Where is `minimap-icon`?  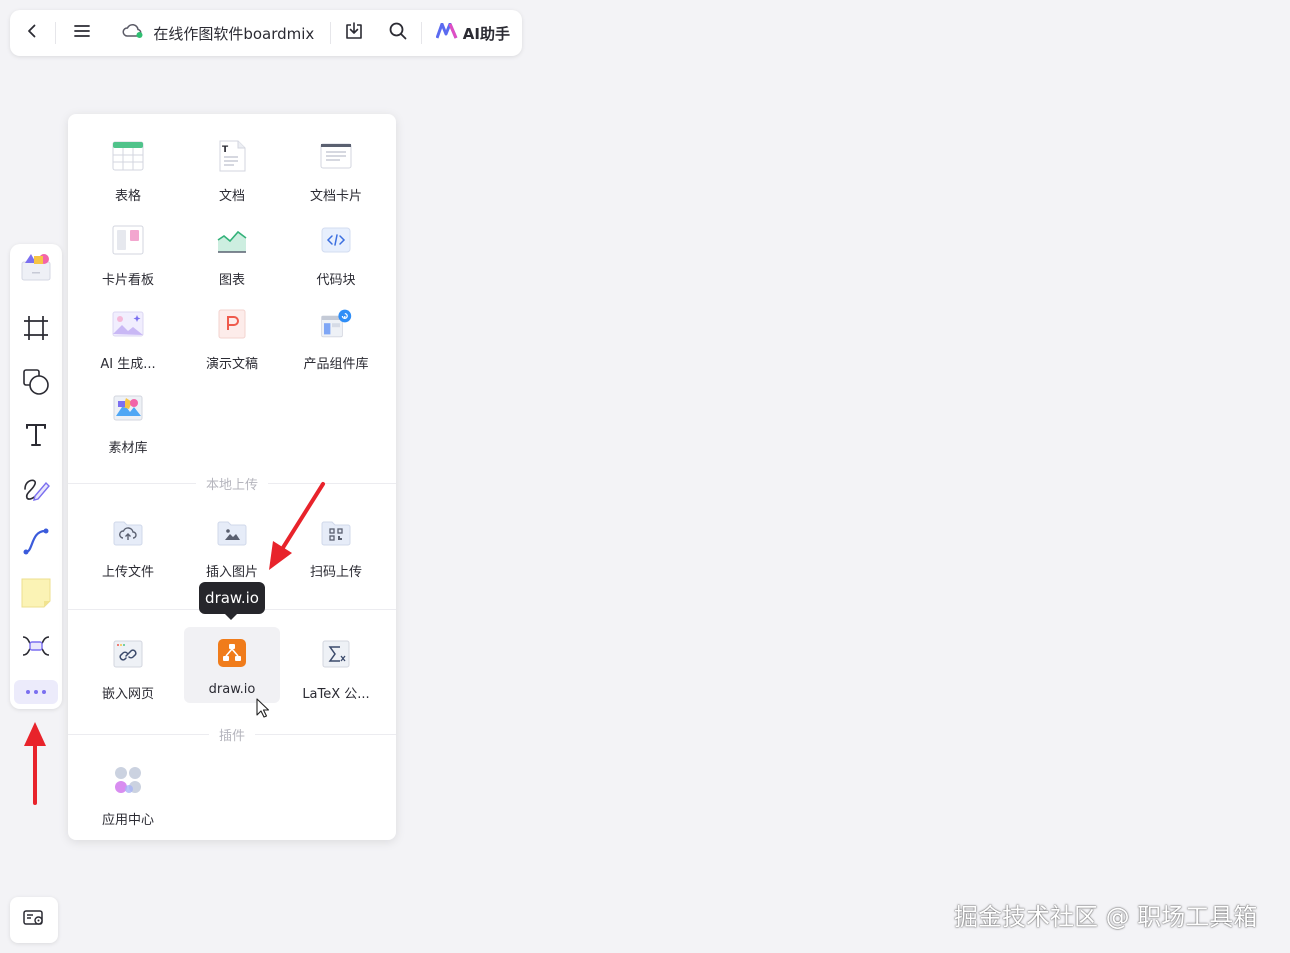
minimap-icon is located at coordinates (34, 920).